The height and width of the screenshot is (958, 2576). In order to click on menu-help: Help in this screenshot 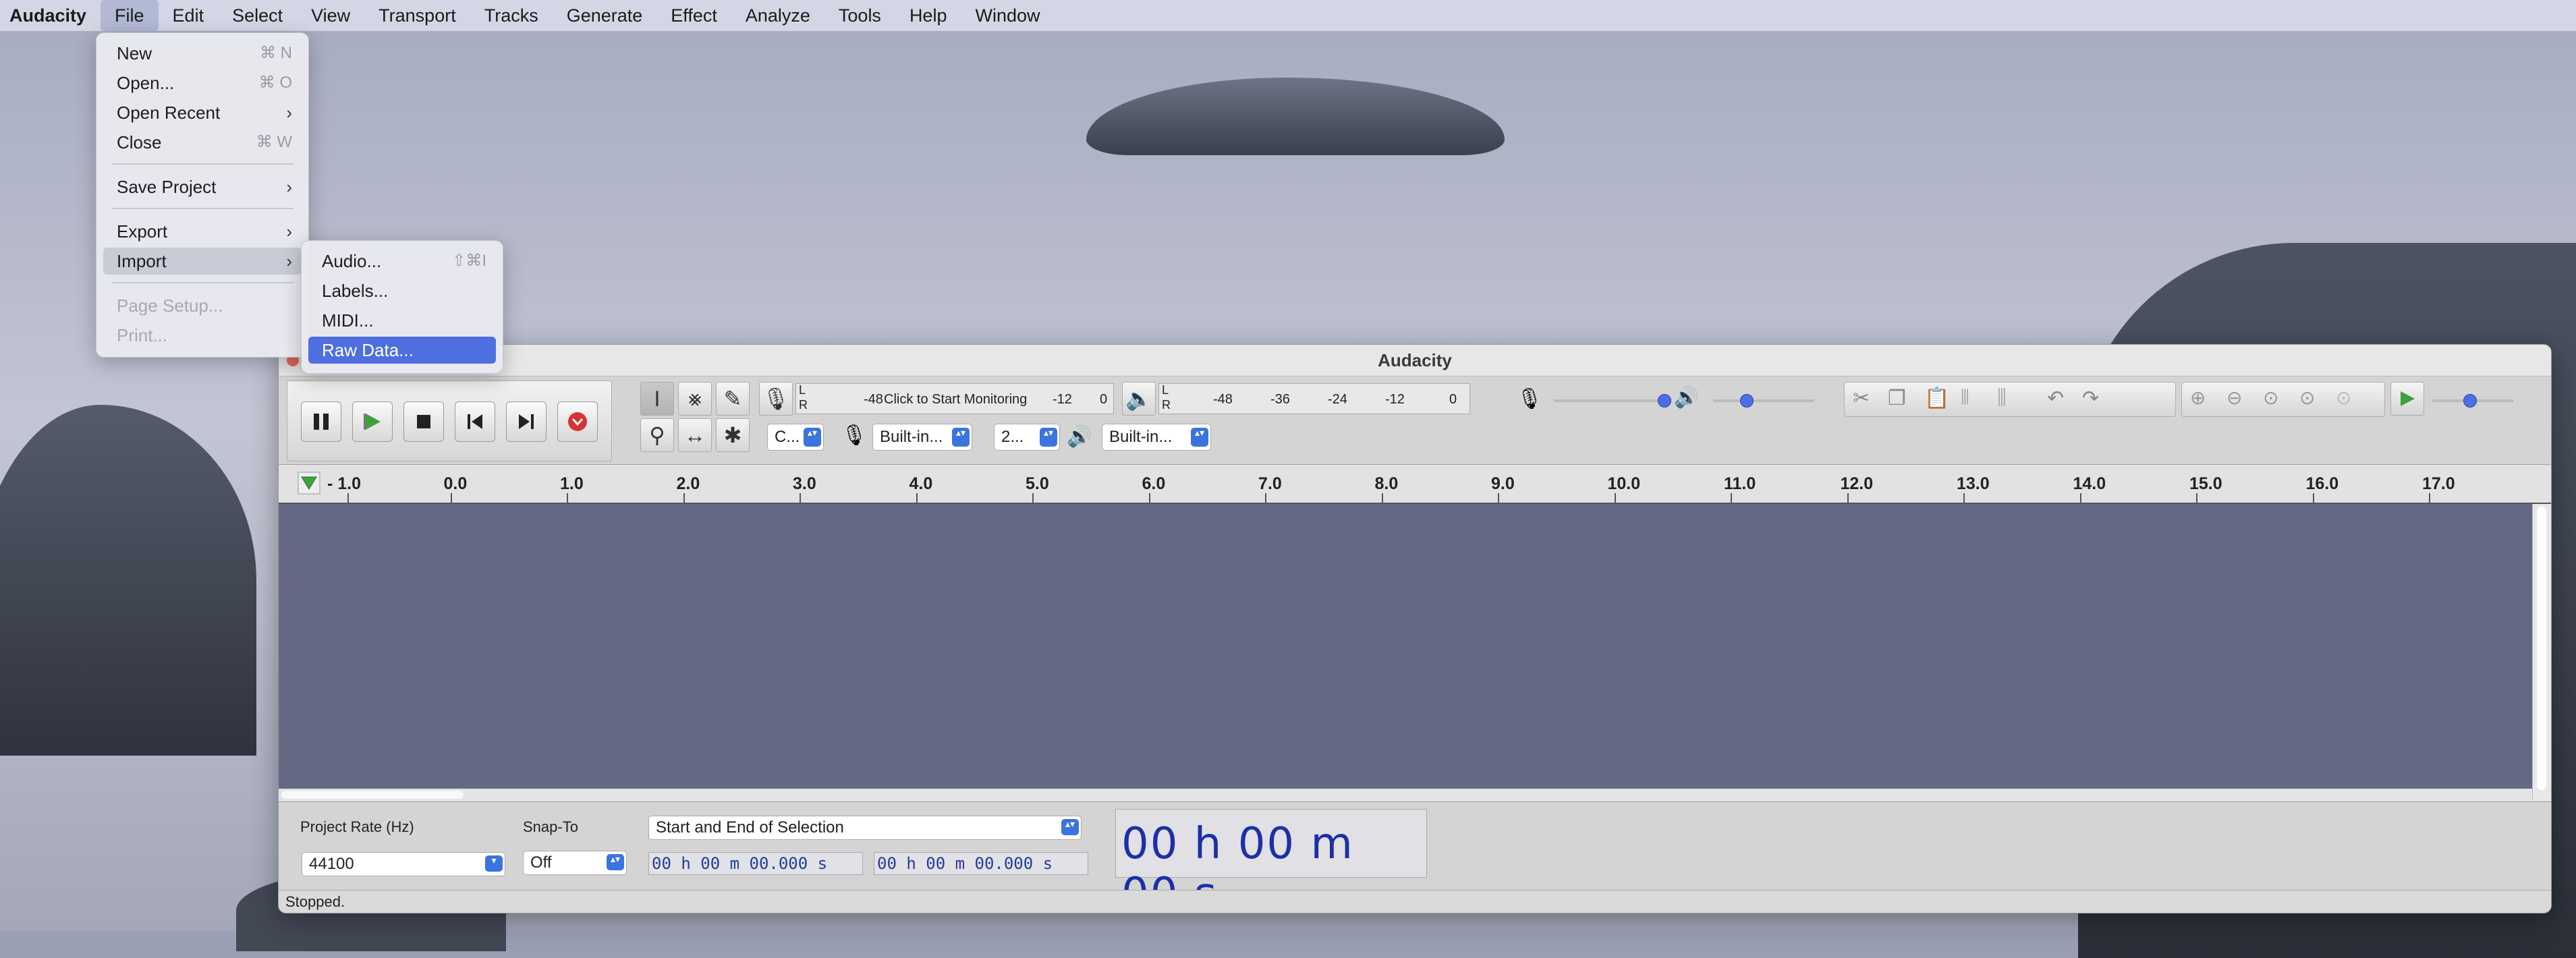, I will do `click(928, 15)`.